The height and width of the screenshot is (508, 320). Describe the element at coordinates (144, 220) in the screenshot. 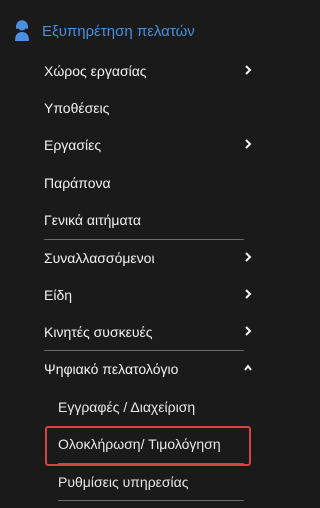

I see `menu-item-general-requests: Γενικά αιτήματα` at that location.